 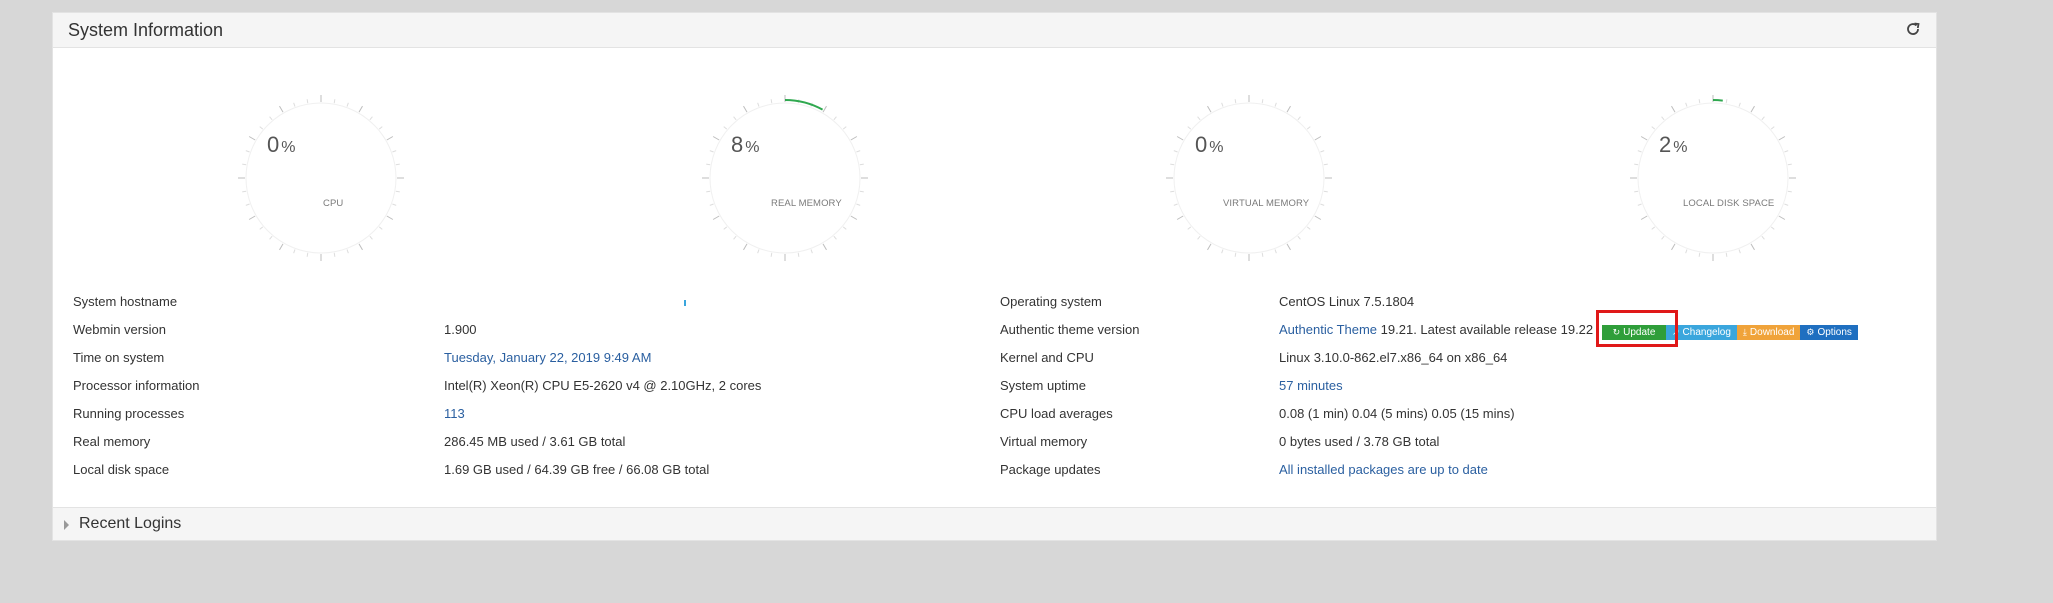 I want to click on hostname-label: System hostname, so click(x=125, y=301).